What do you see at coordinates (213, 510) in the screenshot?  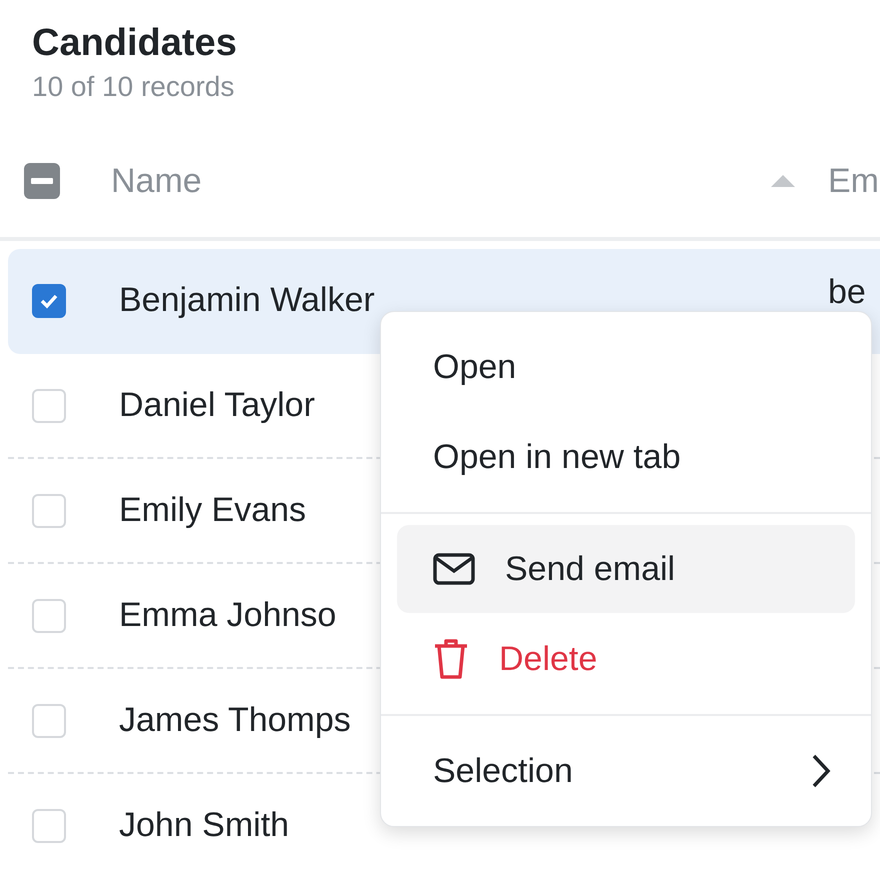 I see `name-cell-text: Emily Evans` at bounding box center [213, 510].